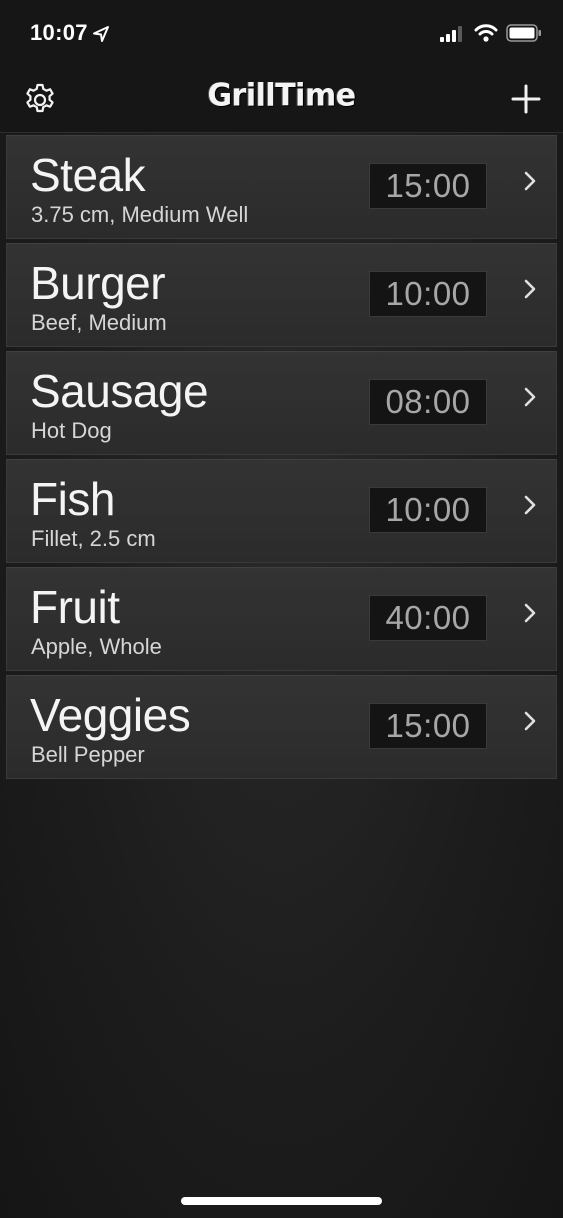 The height and width of the screenshot is (1218, 563). I want to click on item-name: Burger, so click(98, 283).